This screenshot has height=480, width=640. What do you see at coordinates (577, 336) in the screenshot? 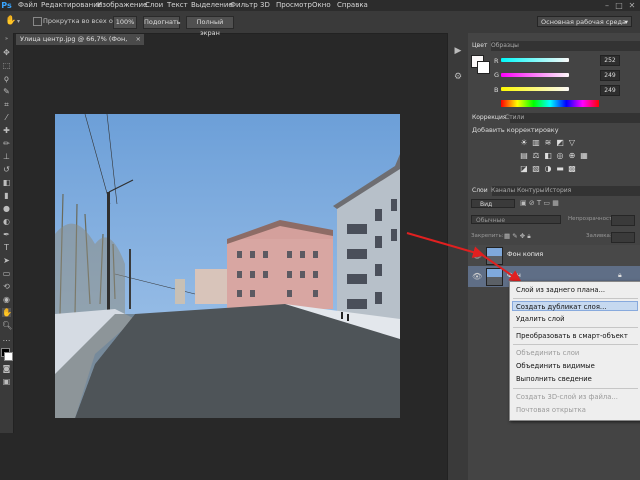
I see `menu-item-convert-smart-object: Преобразовать в смарт-объект` at bounding box center [577, 336].